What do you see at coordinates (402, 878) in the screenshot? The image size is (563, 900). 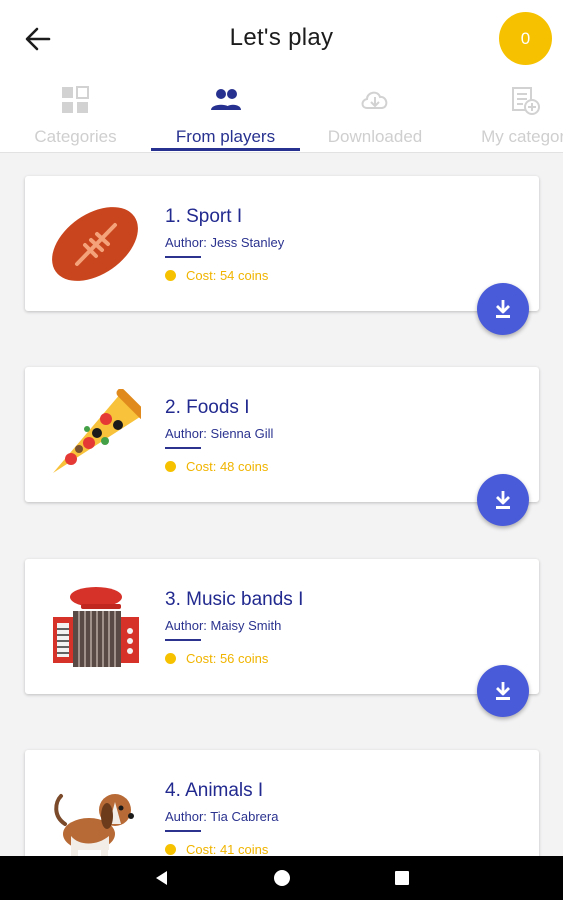 I see `nav-recents-icon` at bounding box center [402, 878].